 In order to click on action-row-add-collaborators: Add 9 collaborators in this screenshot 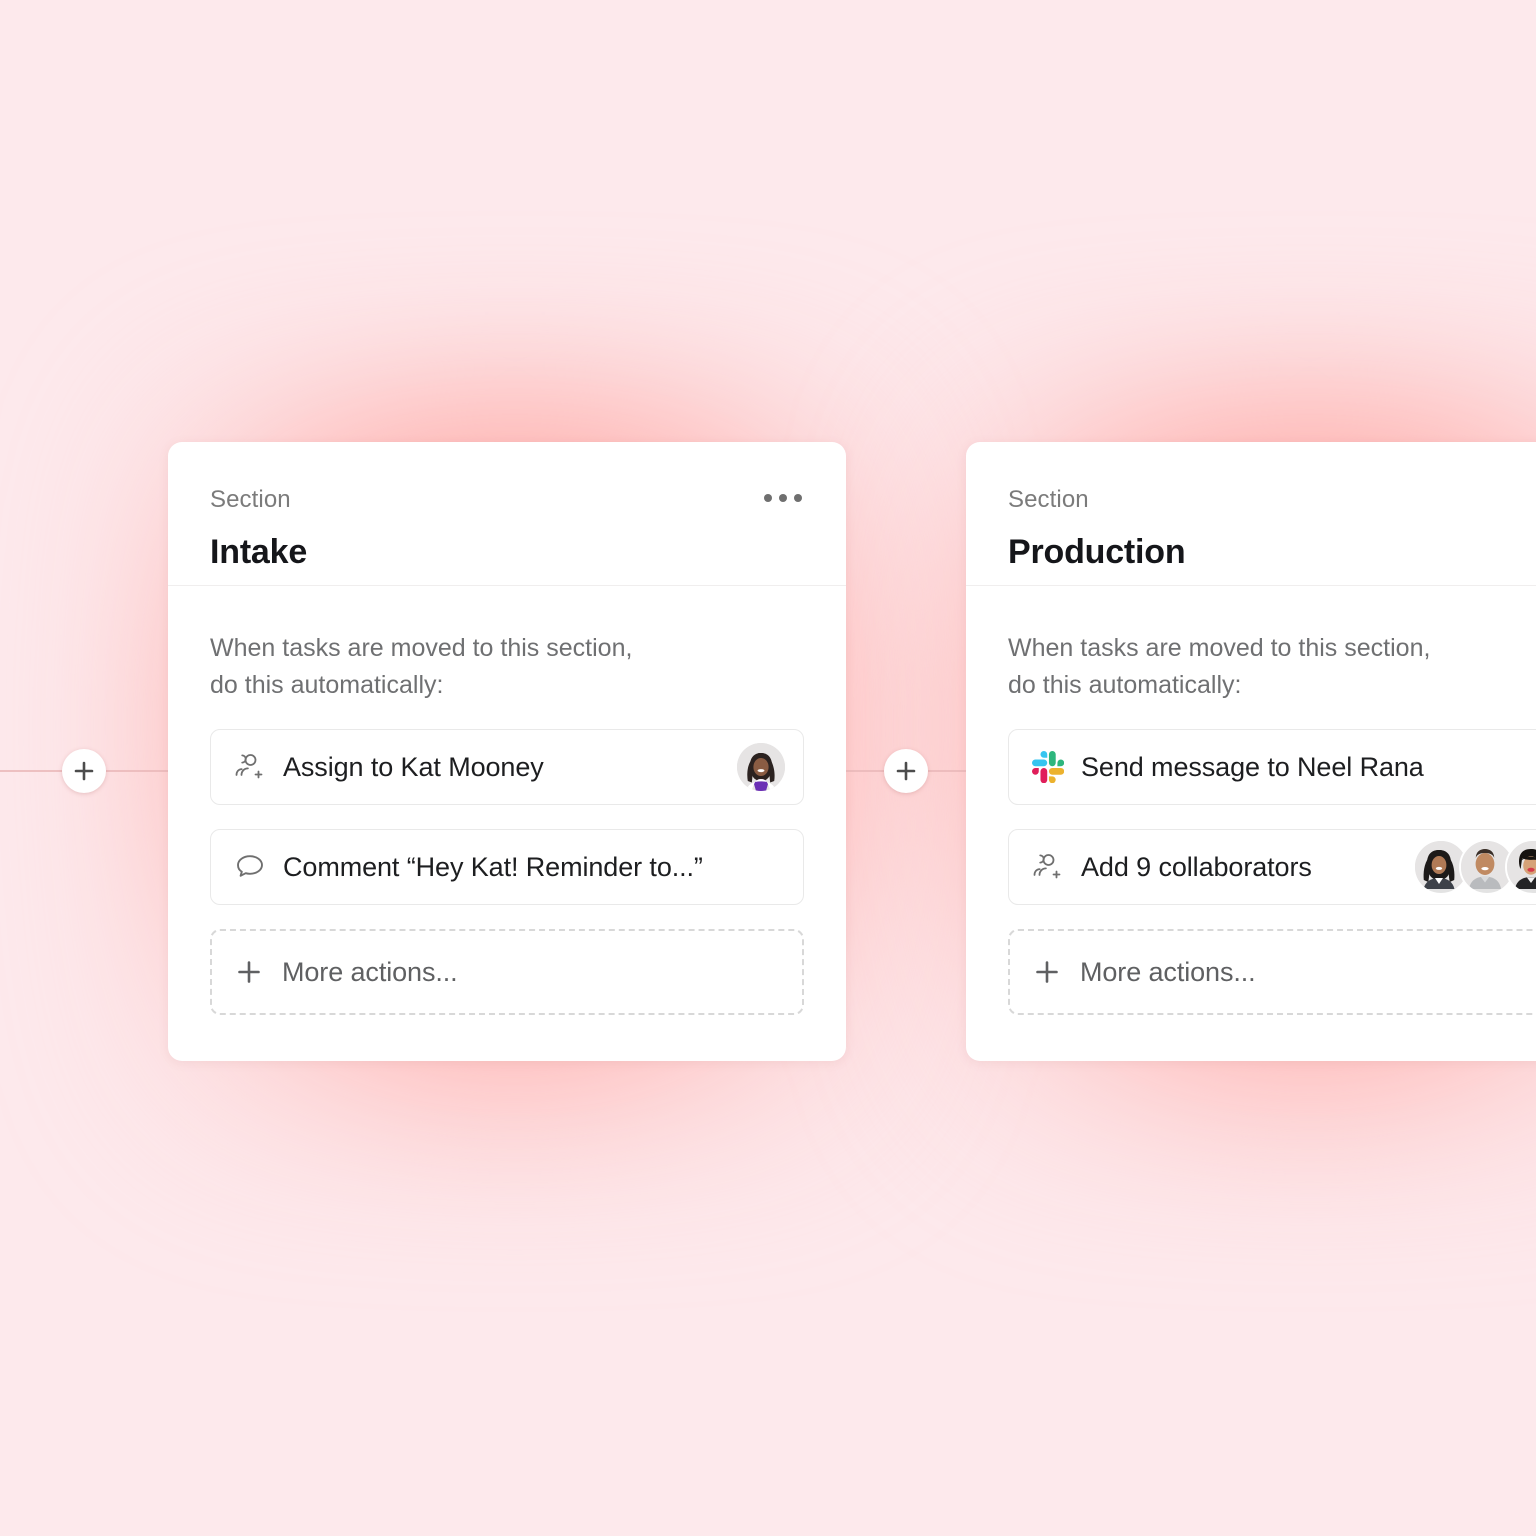, I will do `click(1272, 867)`.